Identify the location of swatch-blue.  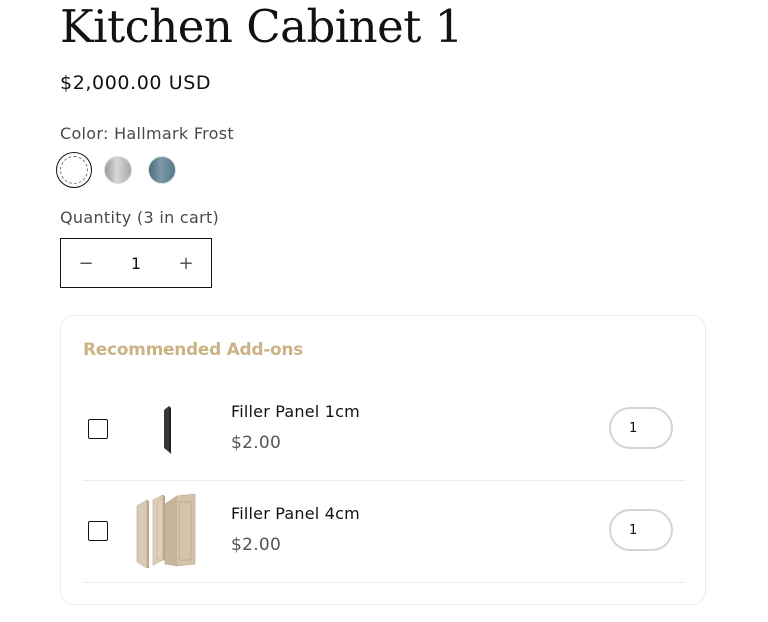
(162, 170).